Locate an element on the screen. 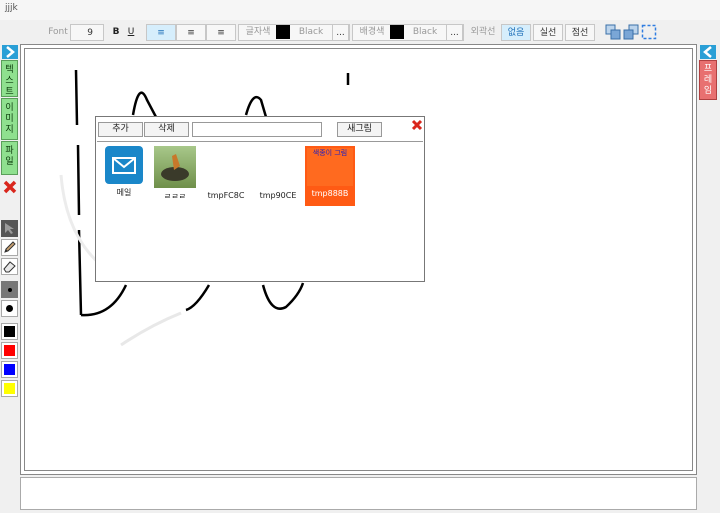  list-item-blank-2: tmp90CE is located at coordinates (278, 173).